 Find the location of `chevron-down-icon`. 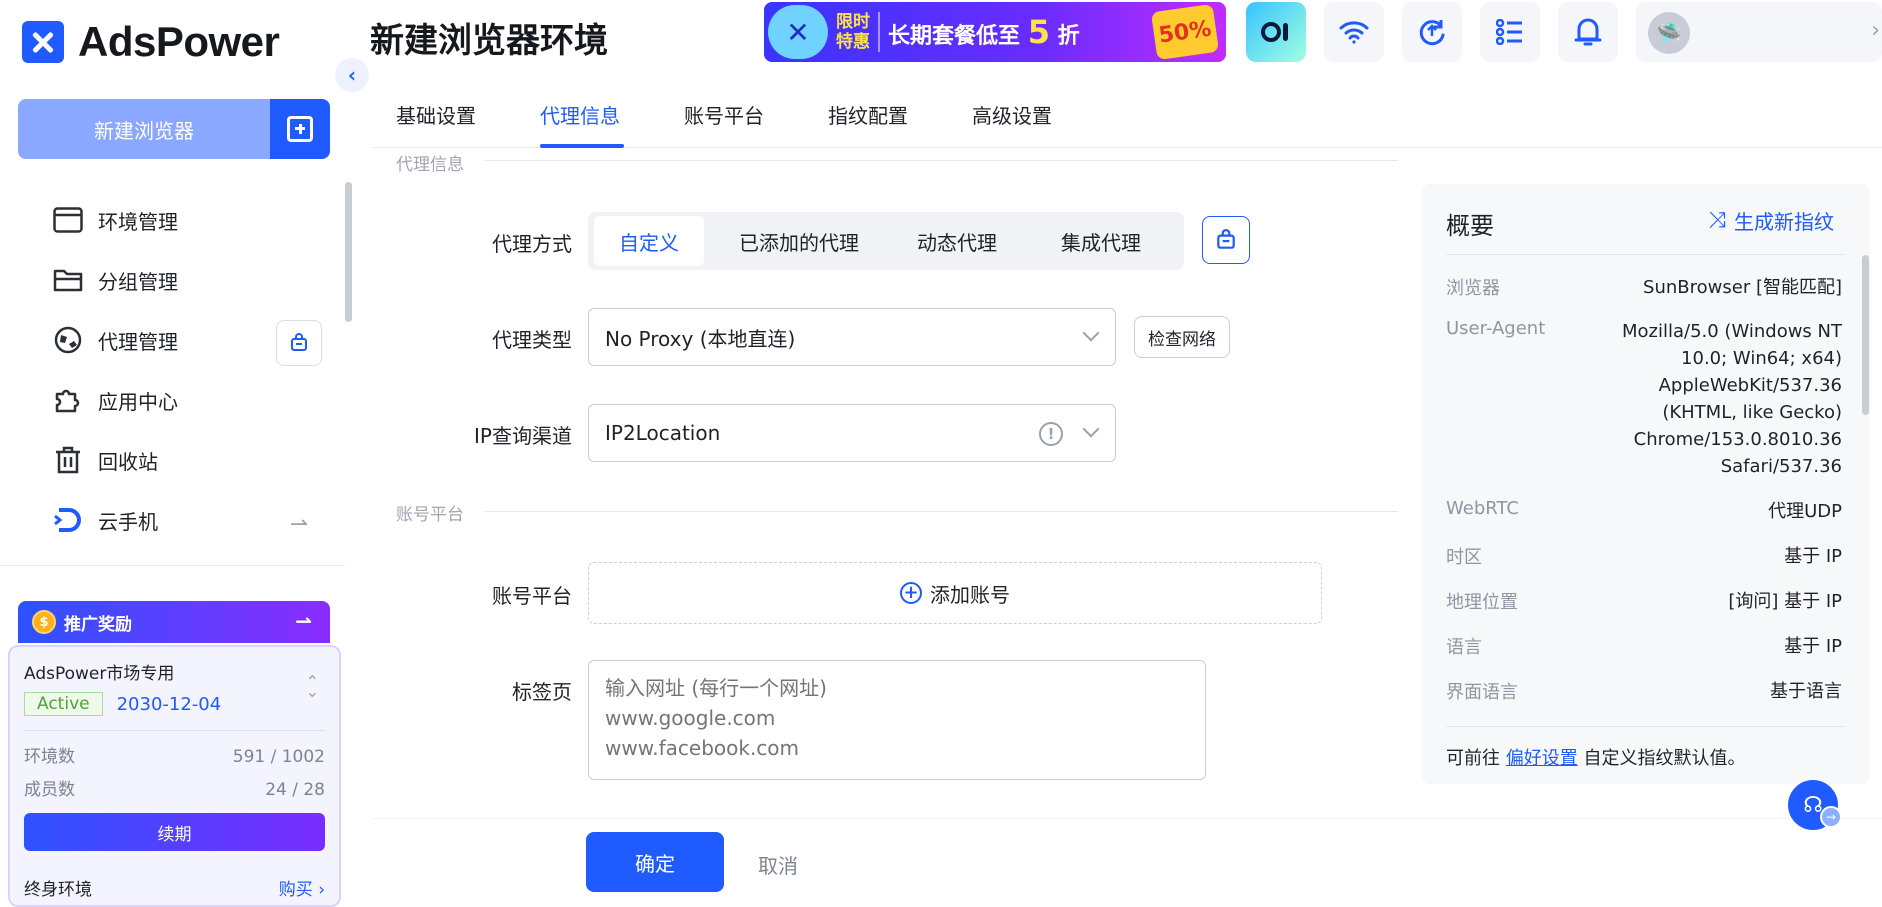

chevron-down-icon is located at coordinates (1091, 429).